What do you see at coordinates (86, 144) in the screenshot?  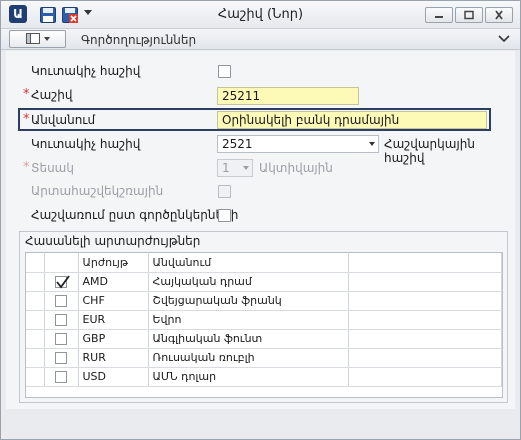 I see `accumulating-account-label: Կուտակիչ հաշիվ` at bounding box center [86, 144].